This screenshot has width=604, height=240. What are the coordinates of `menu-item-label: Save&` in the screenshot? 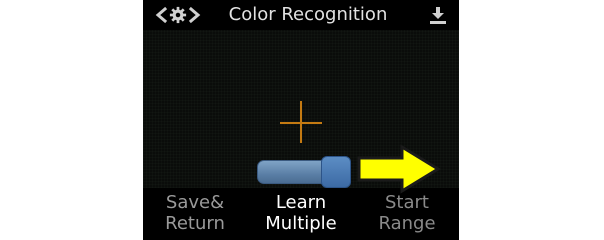 It's located at (195, 202).